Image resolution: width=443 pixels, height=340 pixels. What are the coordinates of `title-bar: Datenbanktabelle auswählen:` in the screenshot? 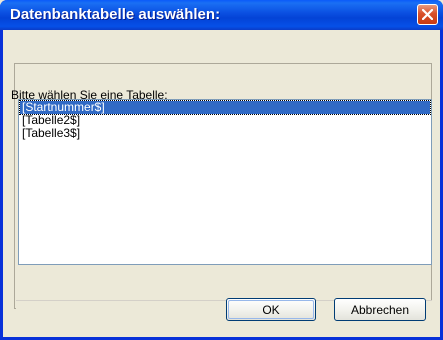 It's located at (221, 15).